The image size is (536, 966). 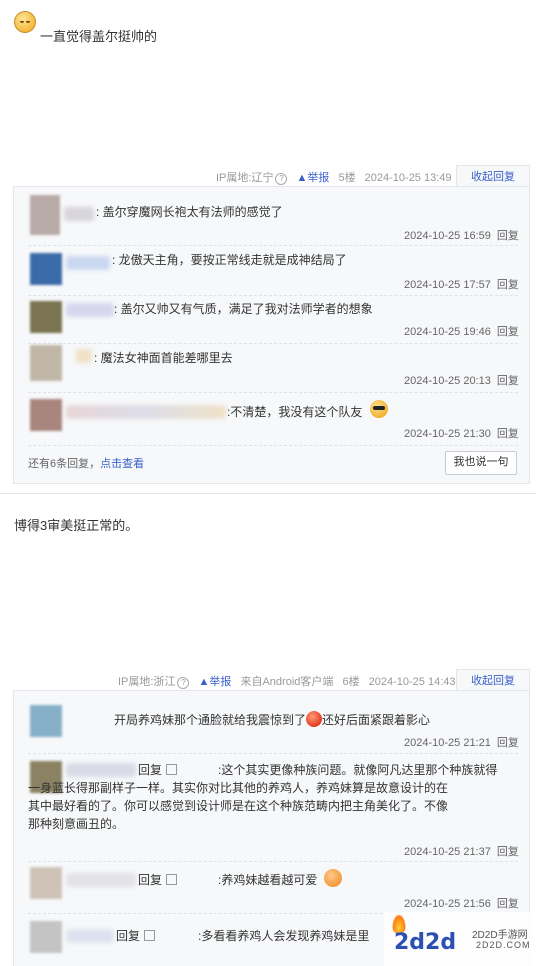 What do you see at coordinates (351, 682) in the screenshot?
I see `floor-number: 6楼` at bounding box center [351, 682].